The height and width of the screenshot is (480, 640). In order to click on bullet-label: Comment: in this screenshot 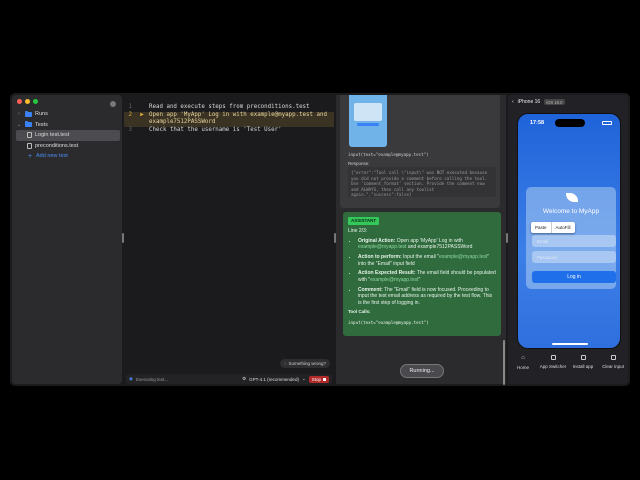, I will do `click(370, 289)`.